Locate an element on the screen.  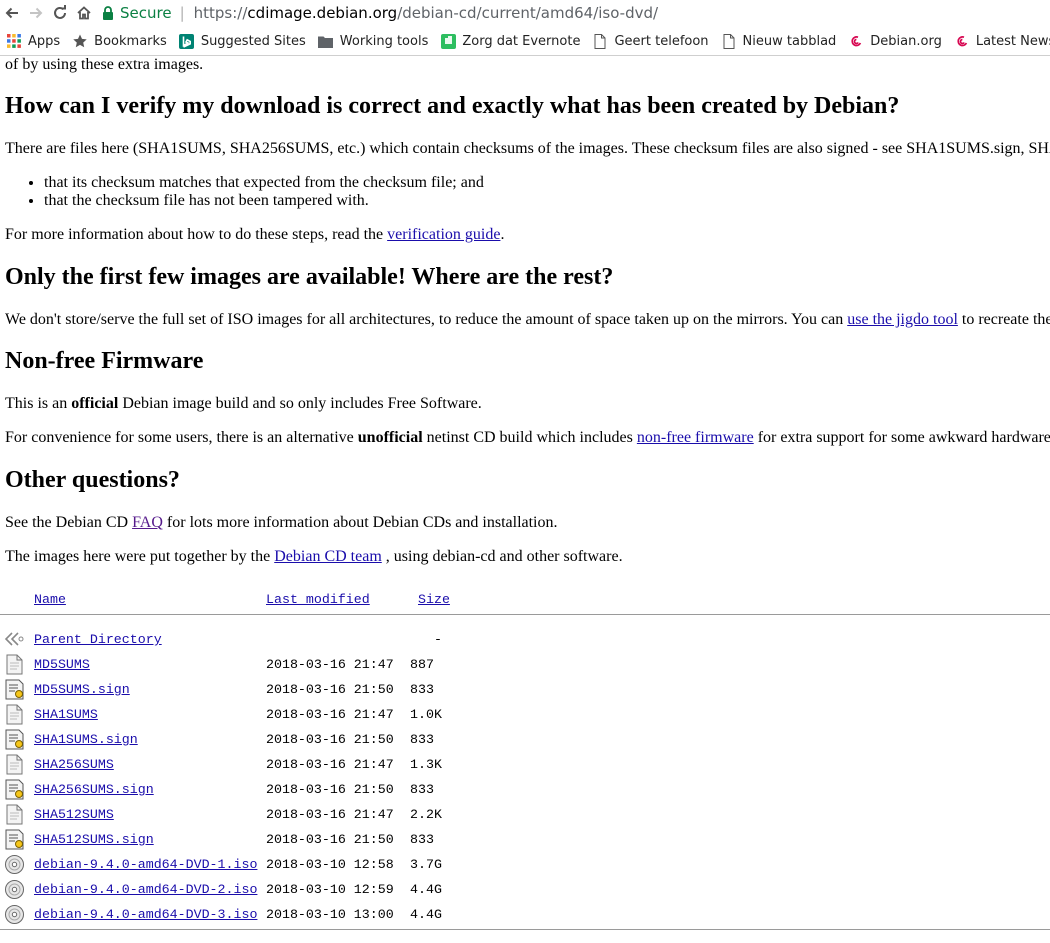
bing-icon is located at coordinates (187, 41).